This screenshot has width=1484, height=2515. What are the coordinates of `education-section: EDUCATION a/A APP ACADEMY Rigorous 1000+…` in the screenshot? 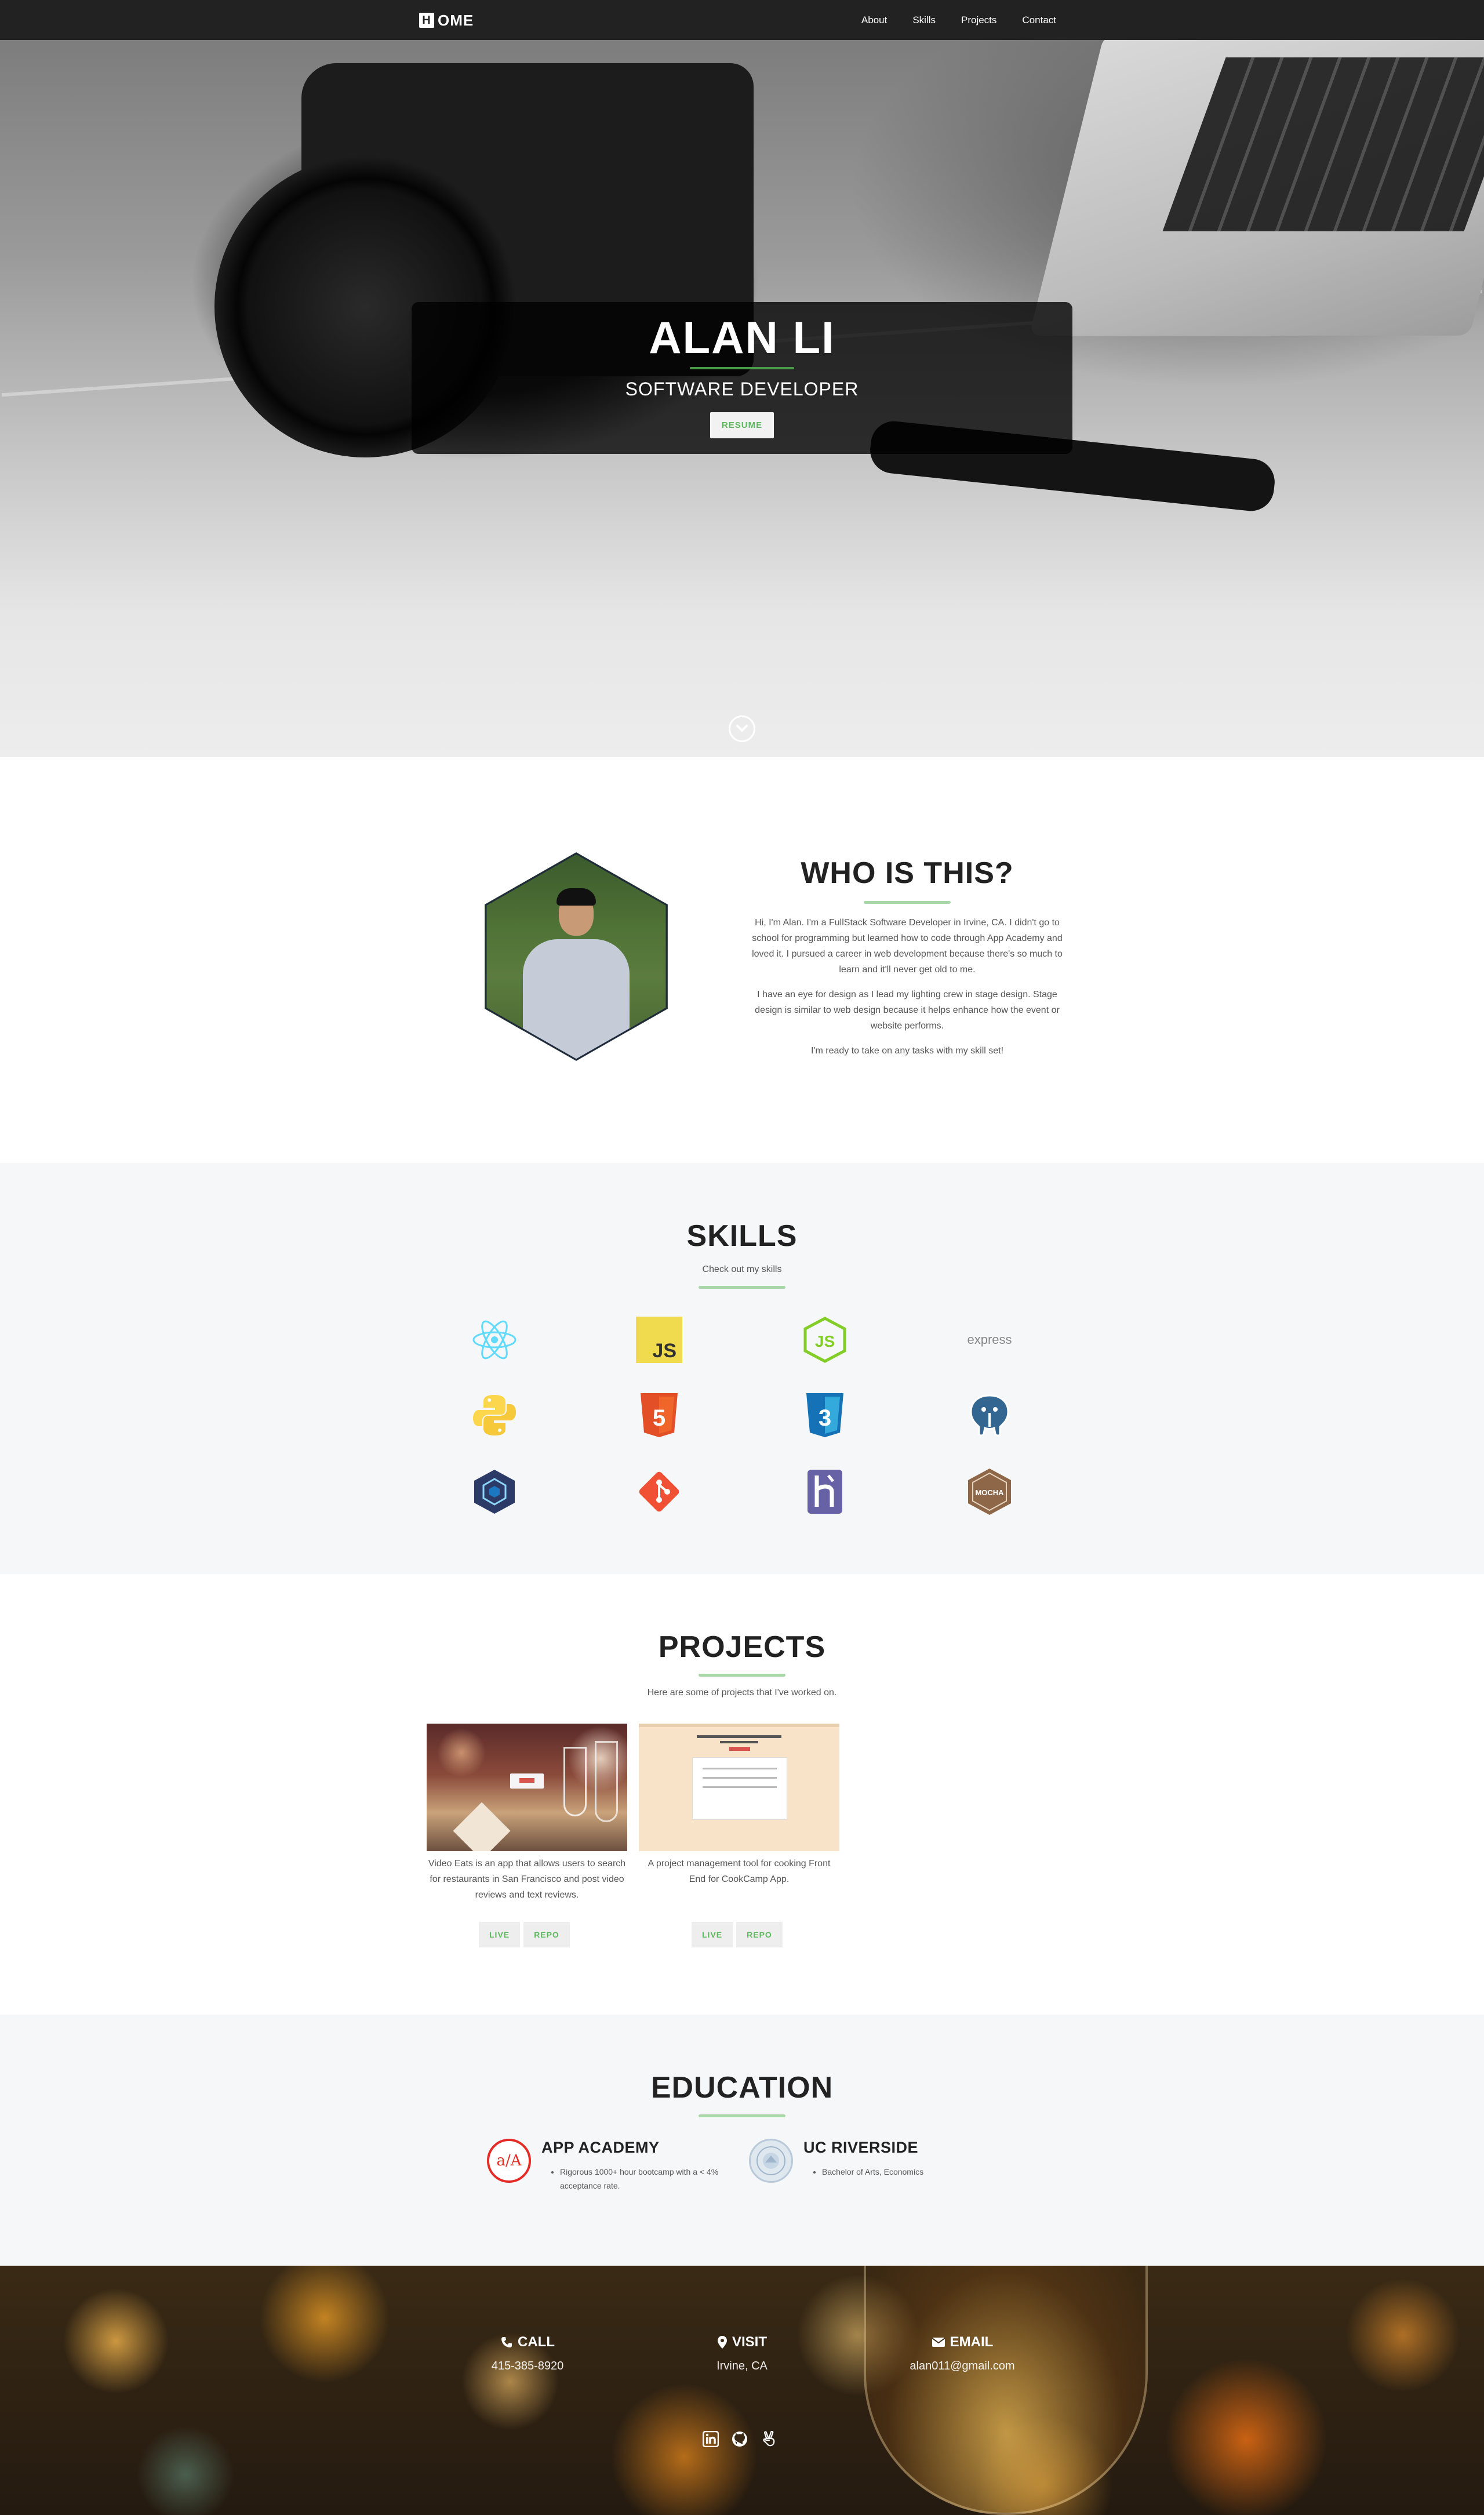 It's located at (742, 2140).